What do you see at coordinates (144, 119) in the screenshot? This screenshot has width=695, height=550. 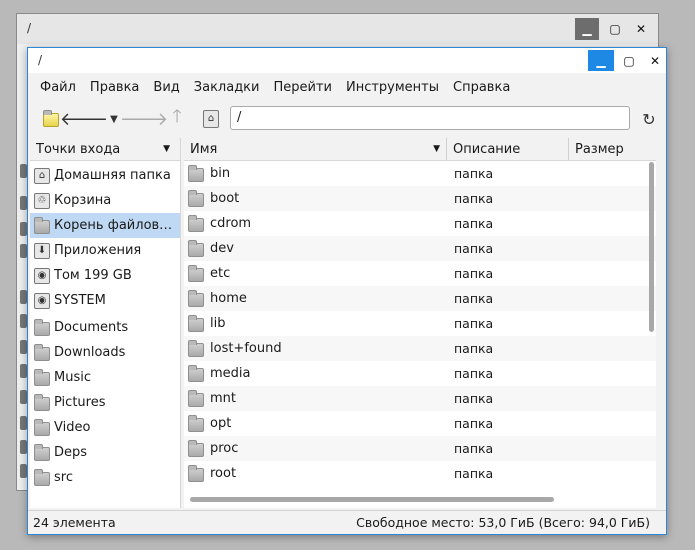 I see `forward-icon: 🡒` at bounding box center [144, 119].